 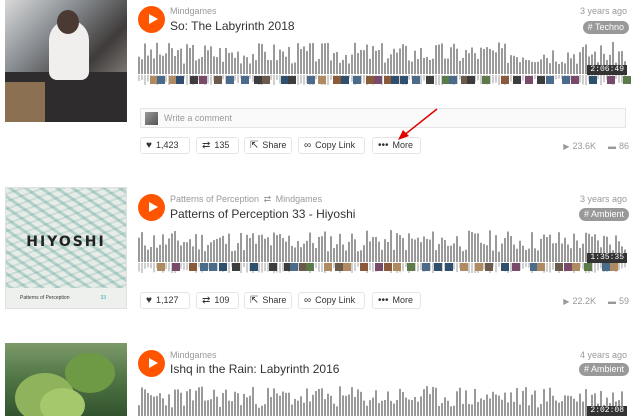 What do you see at coordinates (383, 118) in the screenshot?
I see `comment-input: Write a comment` at bounding box center [383, 118].